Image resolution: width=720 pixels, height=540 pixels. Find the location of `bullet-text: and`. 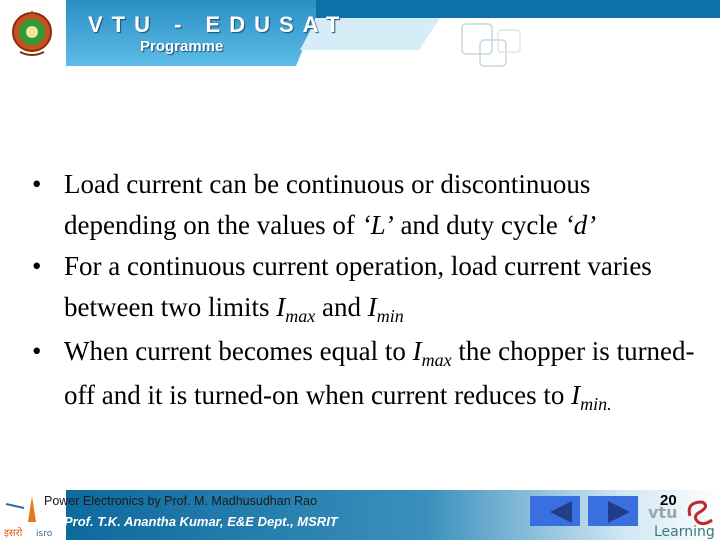

bullet-text: and is located at coordinates (341, 307).